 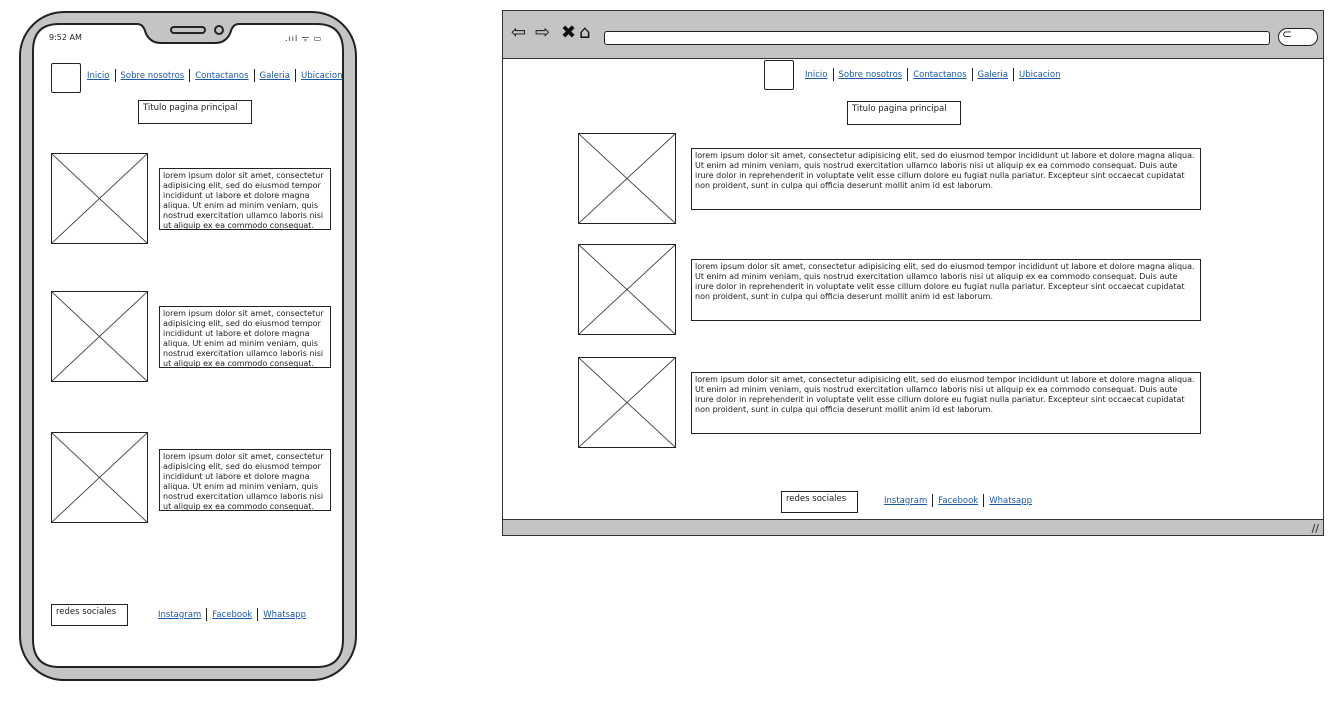 I want to click on close-icon: ✖, so click(x=568, y=33).